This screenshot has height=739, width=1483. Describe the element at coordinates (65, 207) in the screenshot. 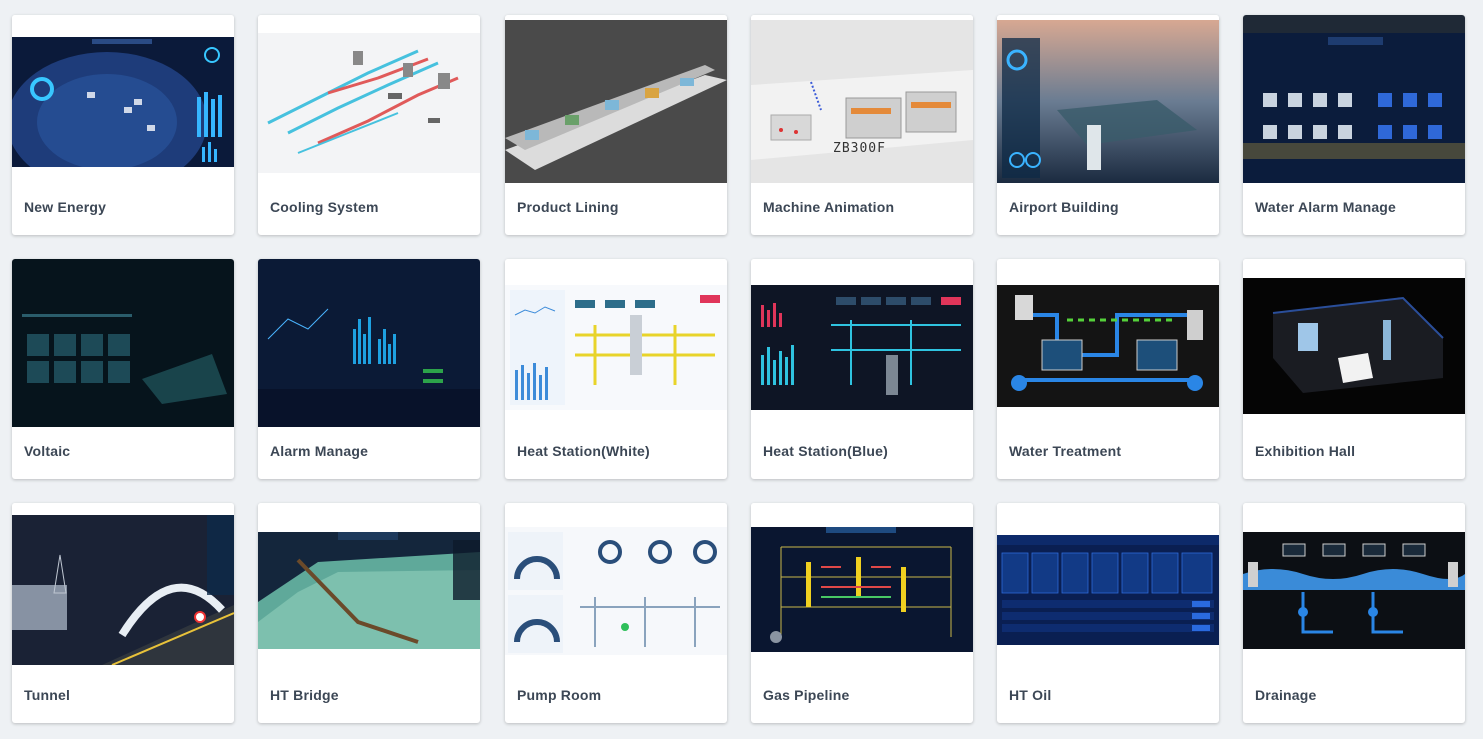

I see `card-title: New Energy` at that location.